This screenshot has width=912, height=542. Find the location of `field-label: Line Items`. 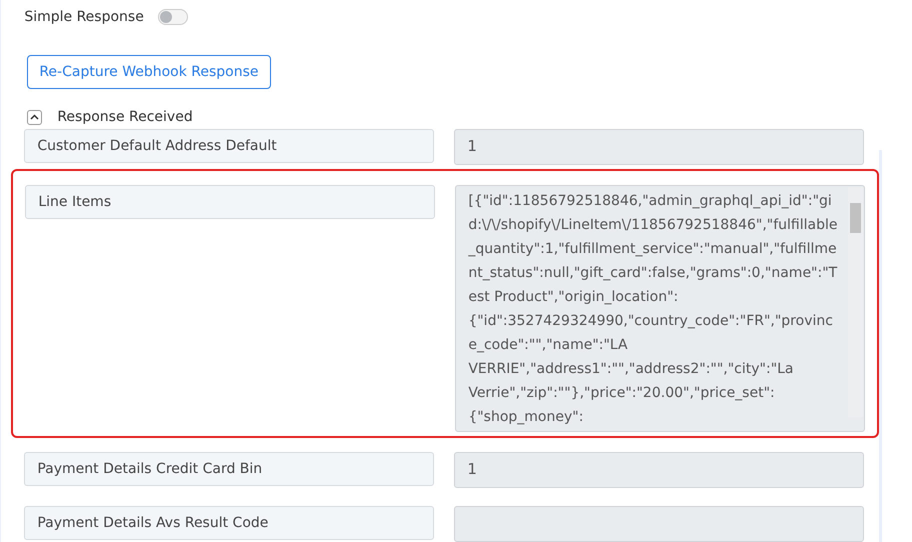

field-label: Line Items is located at coordinates (230, 202).